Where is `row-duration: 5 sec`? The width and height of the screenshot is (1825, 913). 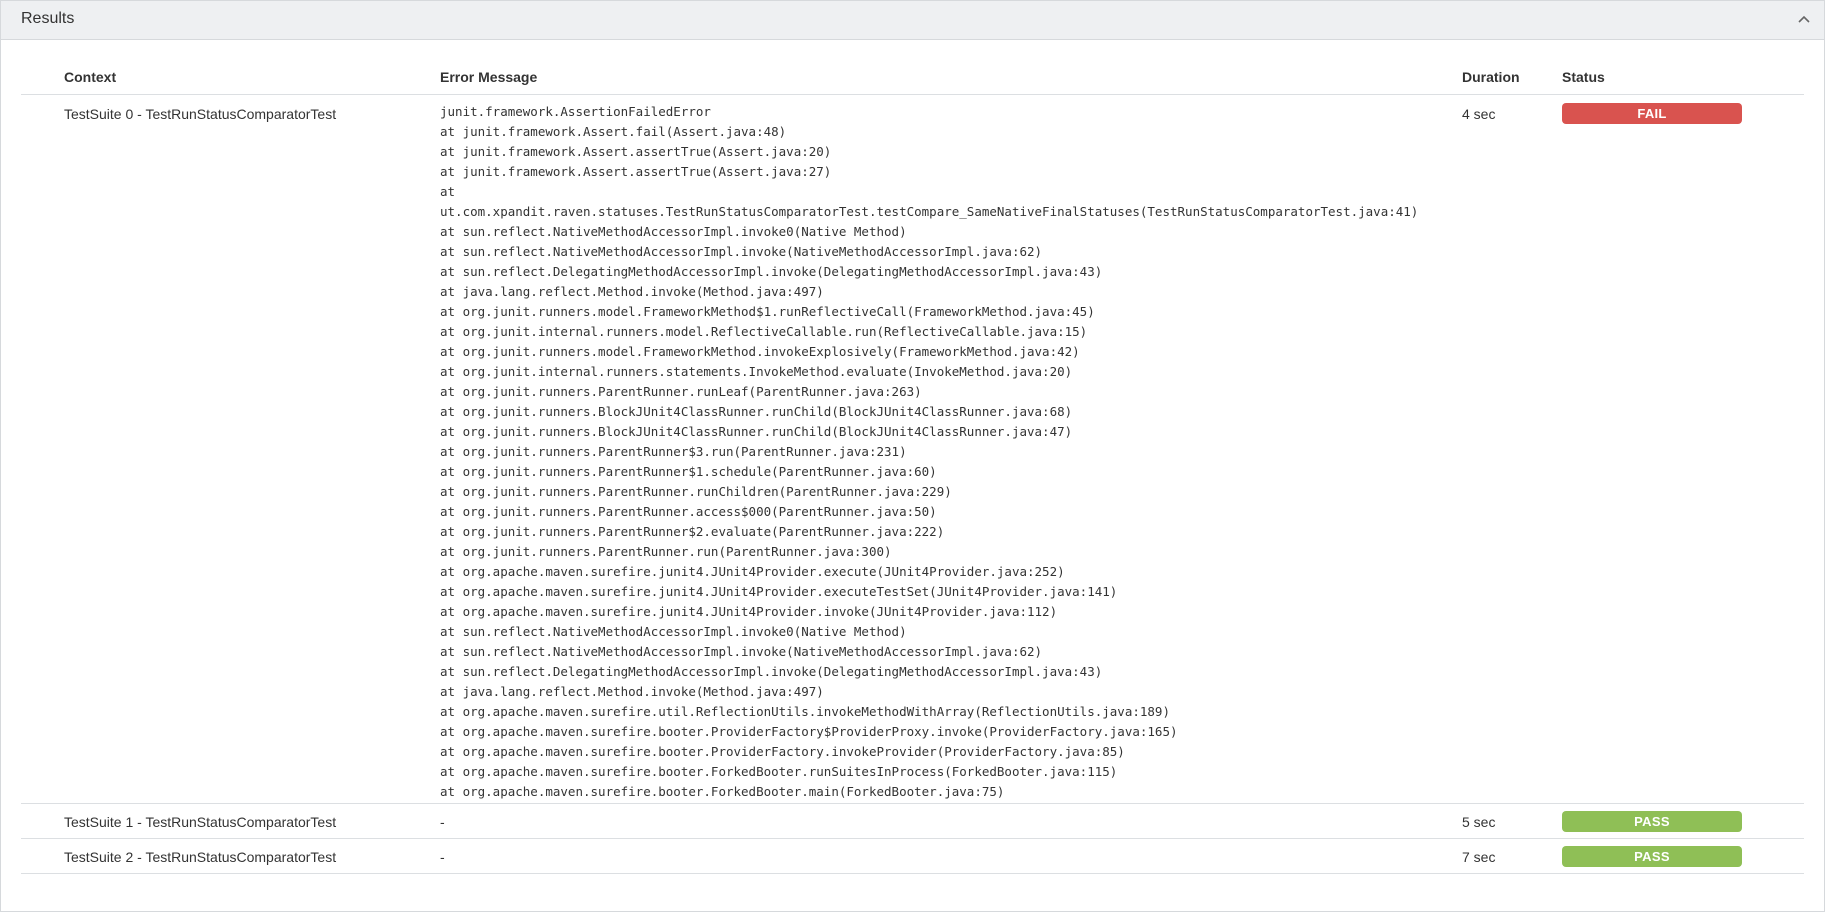 row-duration: 5 sec is located at coordinates (1479, 822).